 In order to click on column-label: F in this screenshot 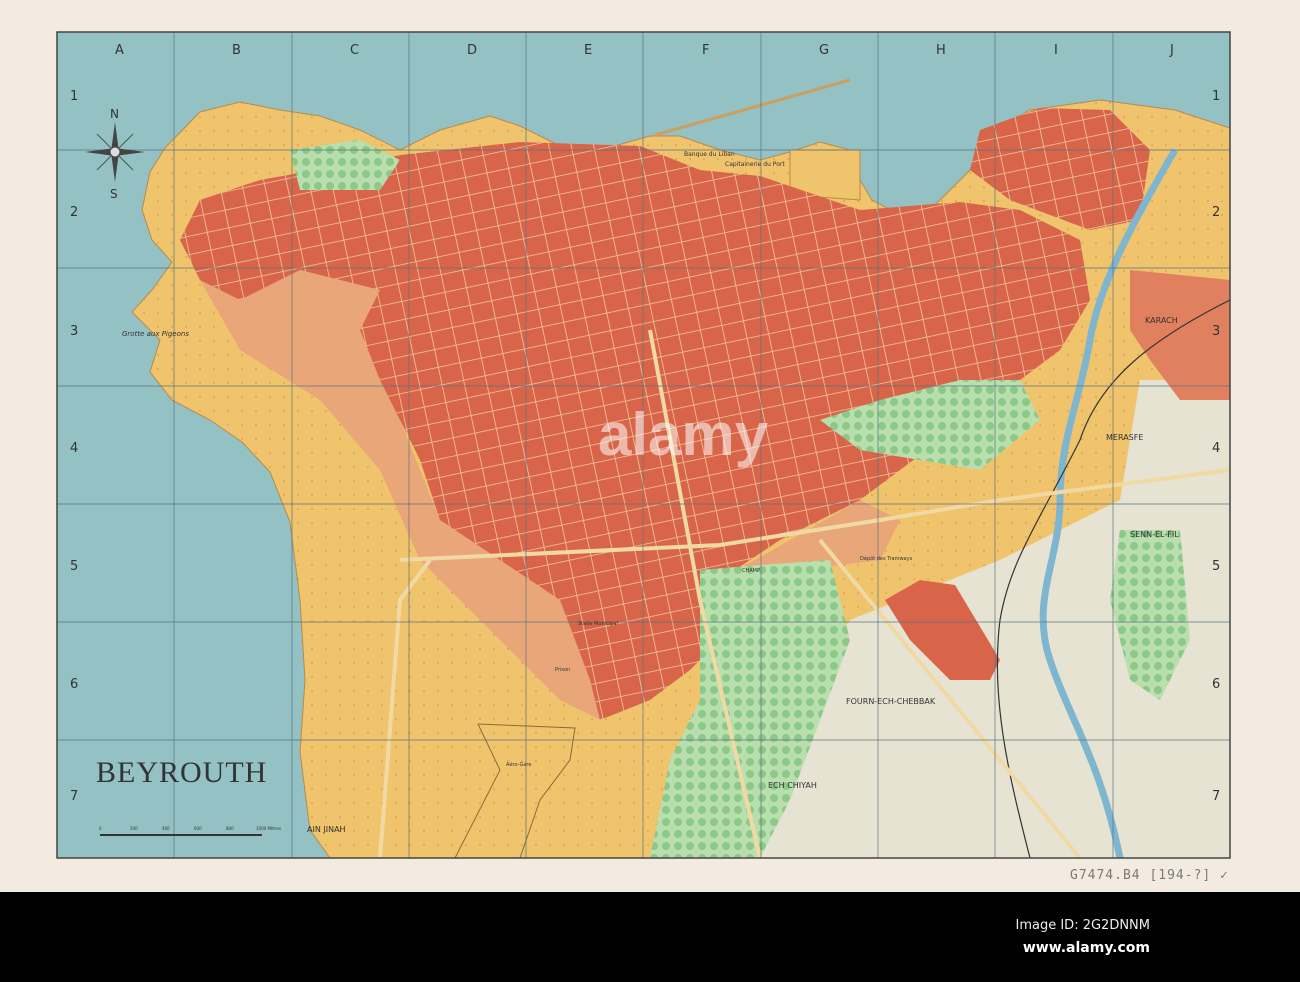, I will do `click(705, 50)`.